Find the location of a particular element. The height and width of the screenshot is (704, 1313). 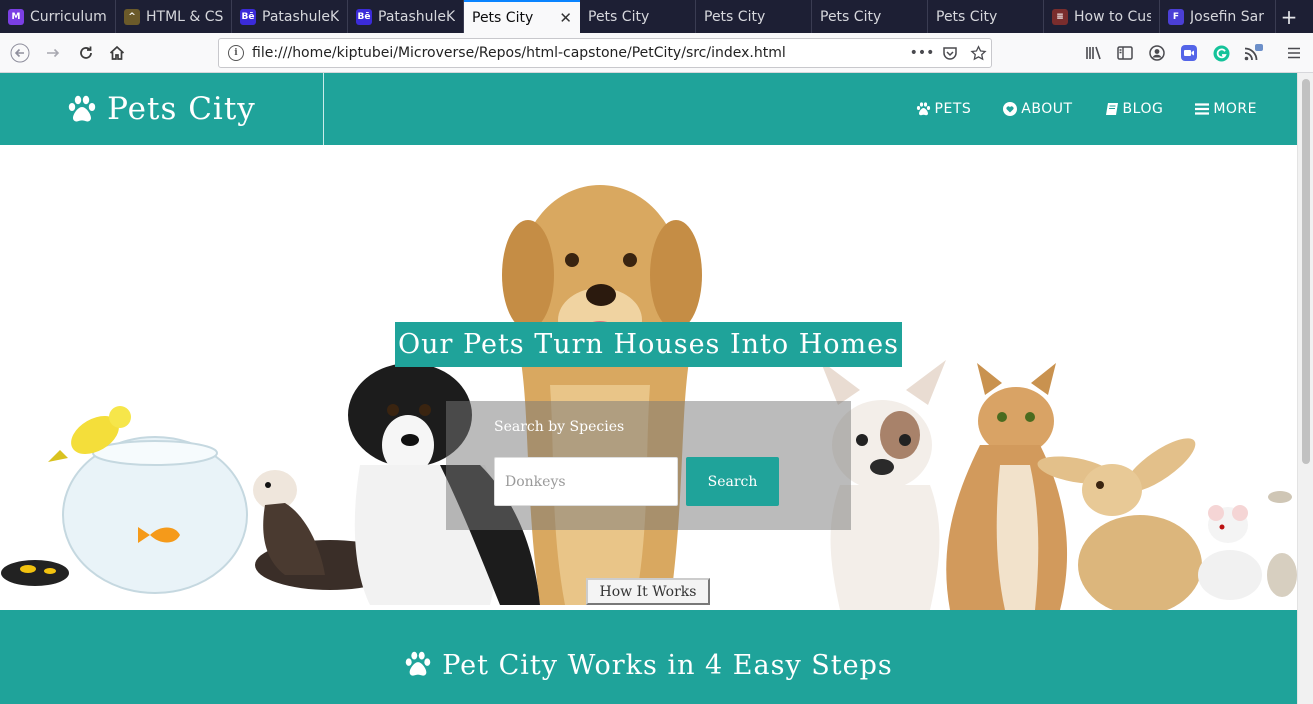

home-button is located at coordinates (117, 53).